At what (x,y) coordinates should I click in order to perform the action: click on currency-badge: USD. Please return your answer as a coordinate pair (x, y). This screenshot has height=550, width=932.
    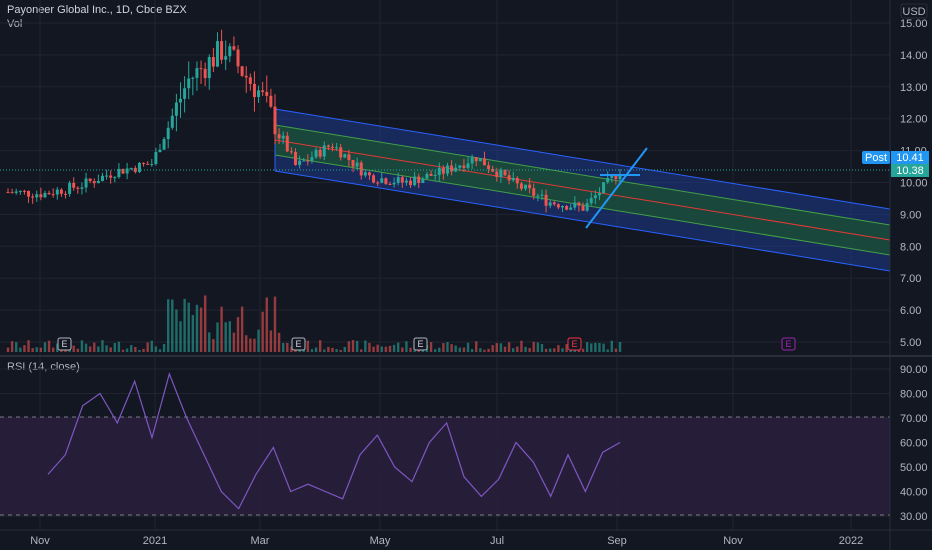
    Looking at the image, I should click on (914, 11).